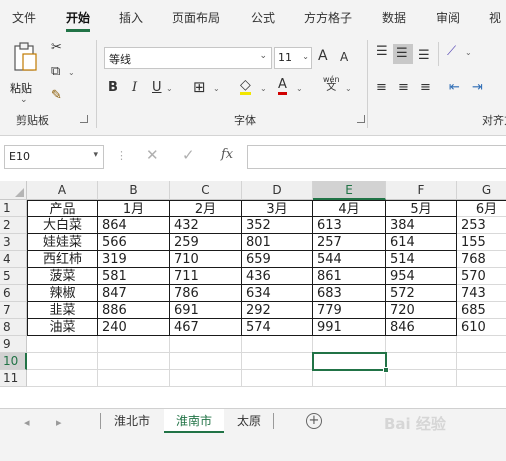 This screenshot has width=506, height=461. I want to click on cell-d4: 659, so click(277, 259).